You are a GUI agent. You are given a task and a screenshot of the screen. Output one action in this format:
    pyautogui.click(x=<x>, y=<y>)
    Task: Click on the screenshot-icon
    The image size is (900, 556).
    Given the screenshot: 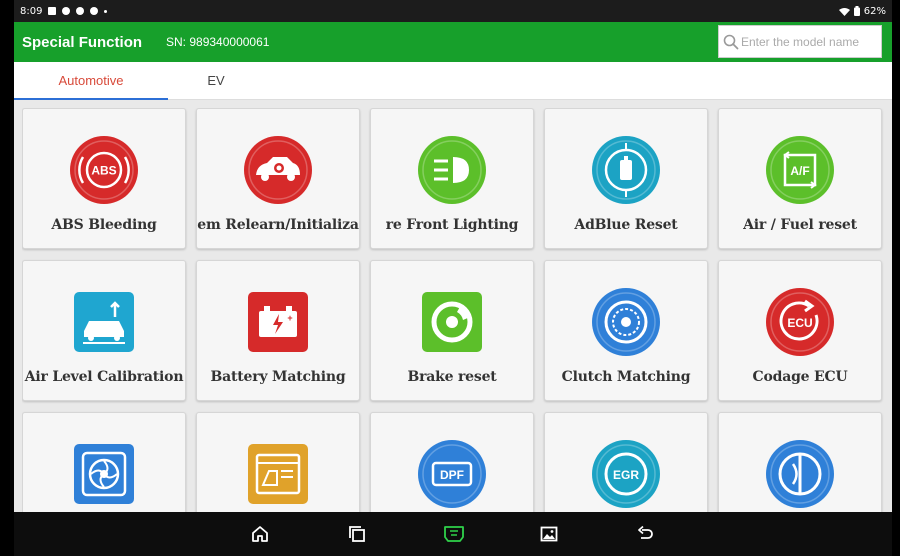 What is the action you would take?
    pyautogui.click(x=549, y=534)
    